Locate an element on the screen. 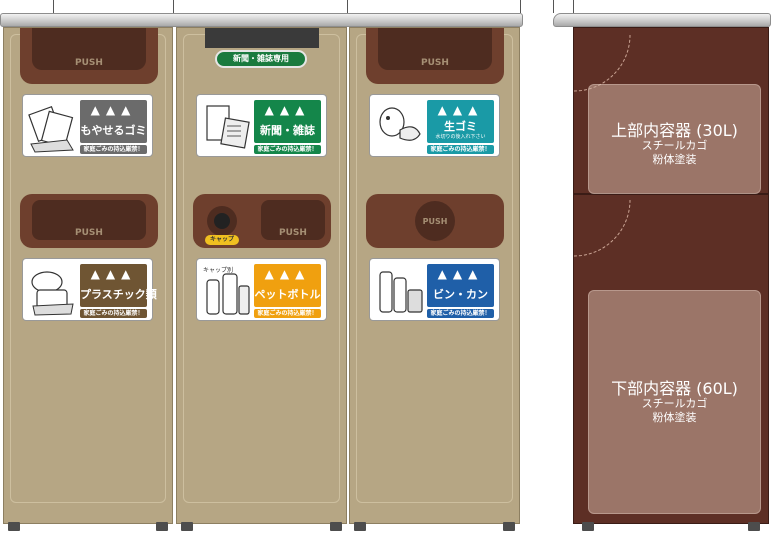 This screenshot has width=771, height=534. cap-tag: キャップ is located at coordinates (222, 240).